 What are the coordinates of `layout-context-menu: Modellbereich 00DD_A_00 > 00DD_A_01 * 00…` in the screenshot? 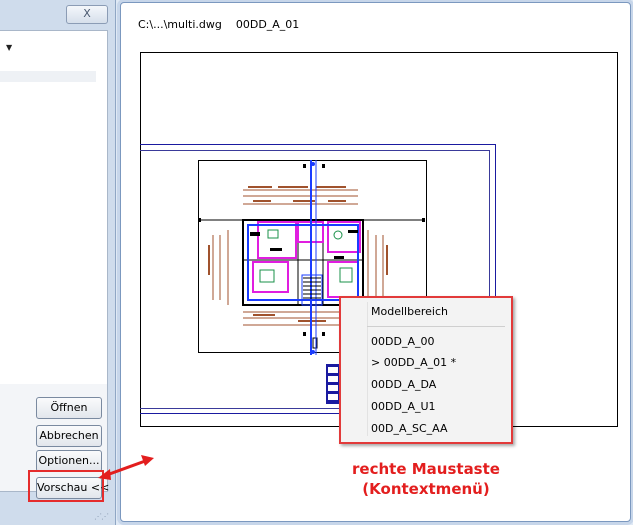 It's located at (426, 370).